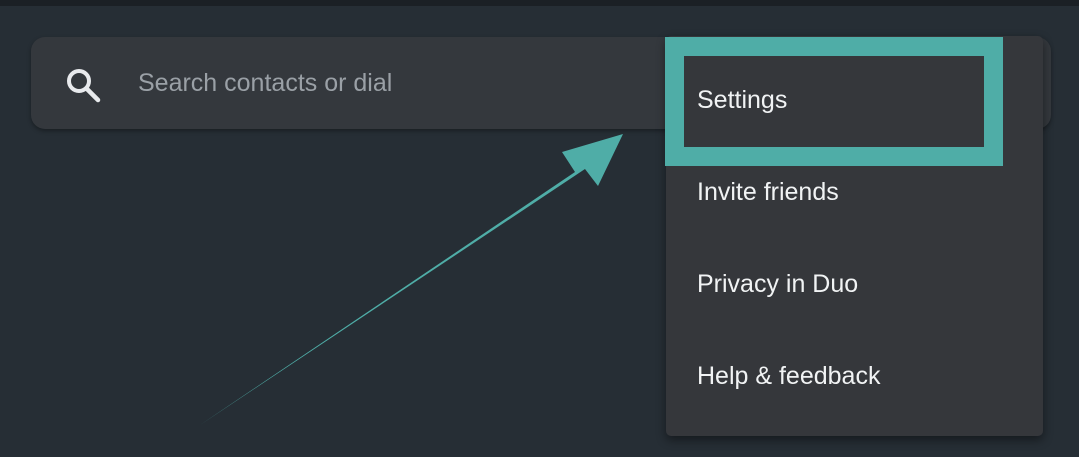 The height and width of the screenshot is (457, 1079). Describe the element at coordinates (539, 3) in the screenshot. I see `status-bar-edge` at that location.